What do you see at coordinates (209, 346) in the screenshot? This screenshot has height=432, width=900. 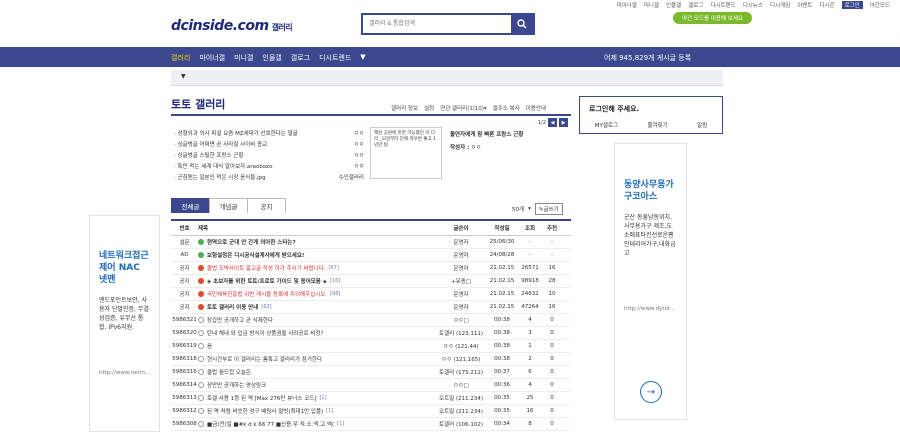 I see `row-title: 음` at bounding box center [209, 346].